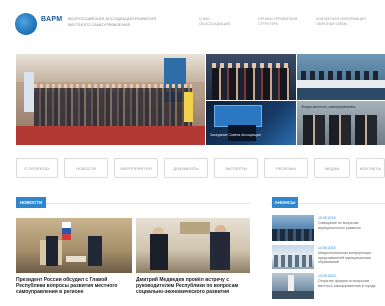  Describe the element at coordinates (251, 123) in the screenshot. I see `hero-photo-forum: Заседание Совета Ассоциации` at that location.